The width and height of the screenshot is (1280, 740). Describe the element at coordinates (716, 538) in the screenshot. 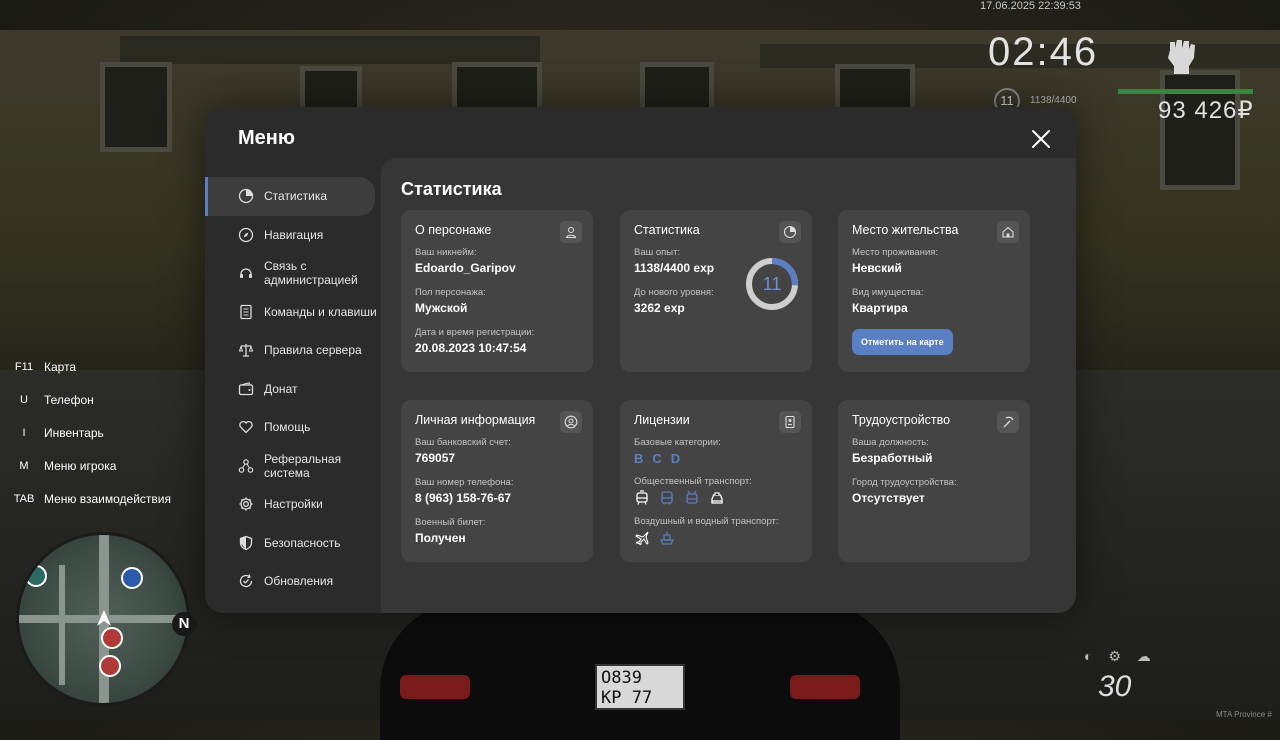

I see `air-water-licenses` at that location.